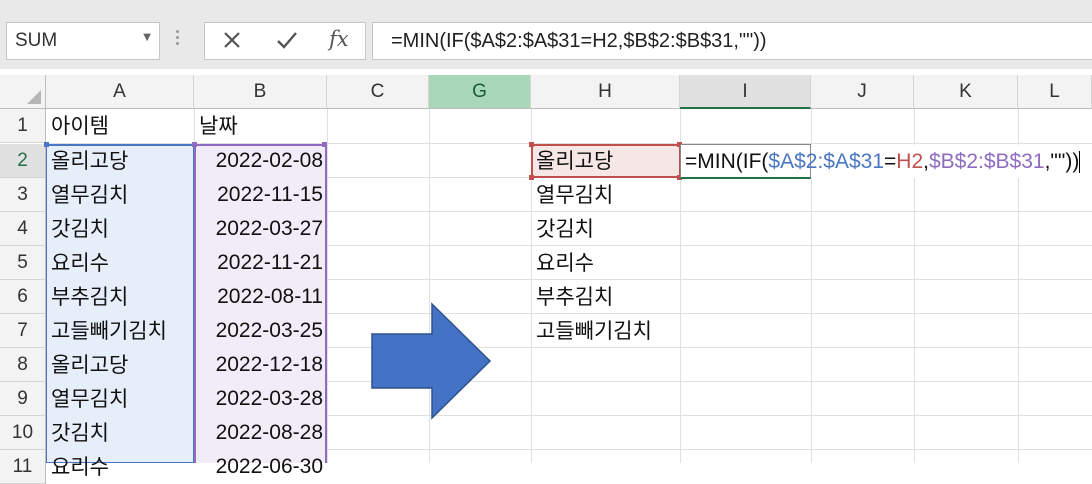  I want to click on row-header-4: 4, so click(23, 229).